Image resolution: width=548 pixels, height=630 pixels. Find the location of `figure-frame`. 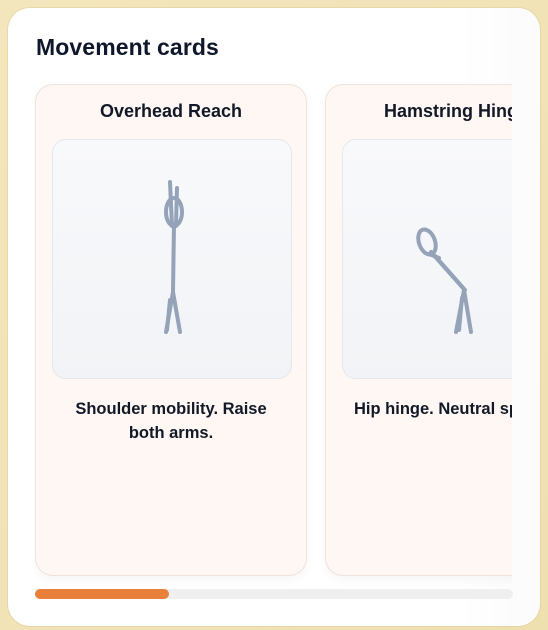

figure-frame is located at coordinates (427, 259).